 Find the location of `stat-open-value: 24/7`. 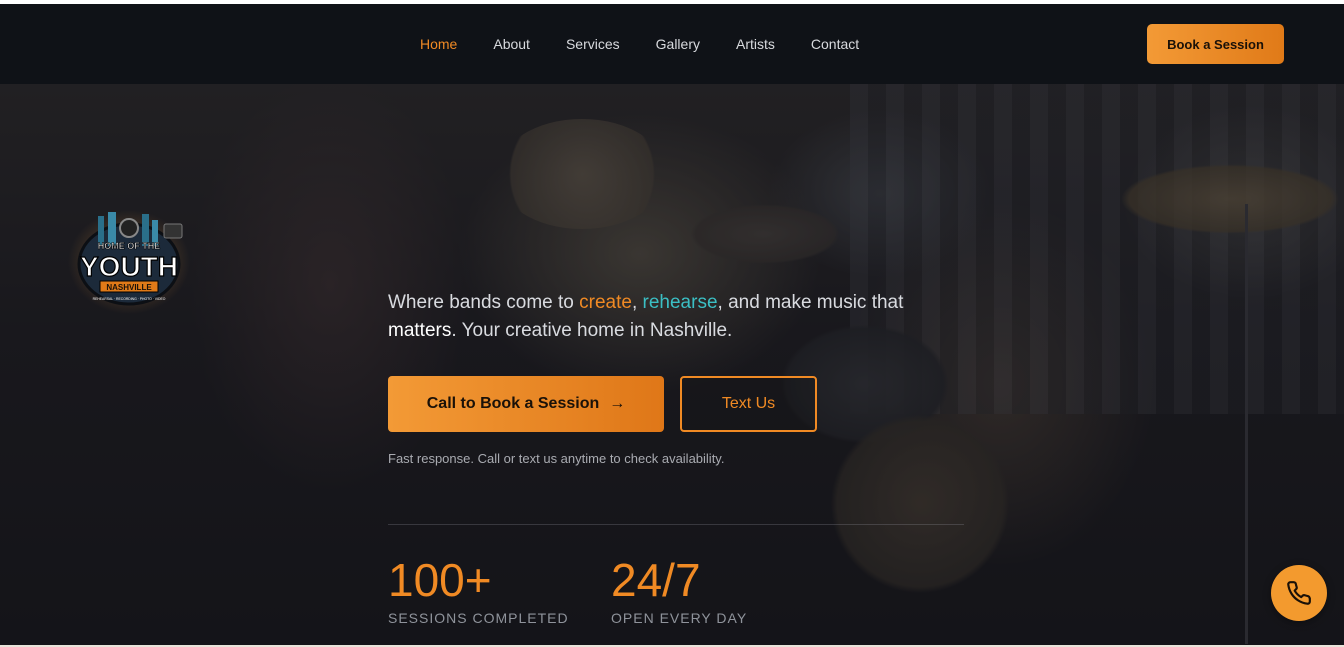

stat-open-value: 24/7 is located at coordinates (656, 580).